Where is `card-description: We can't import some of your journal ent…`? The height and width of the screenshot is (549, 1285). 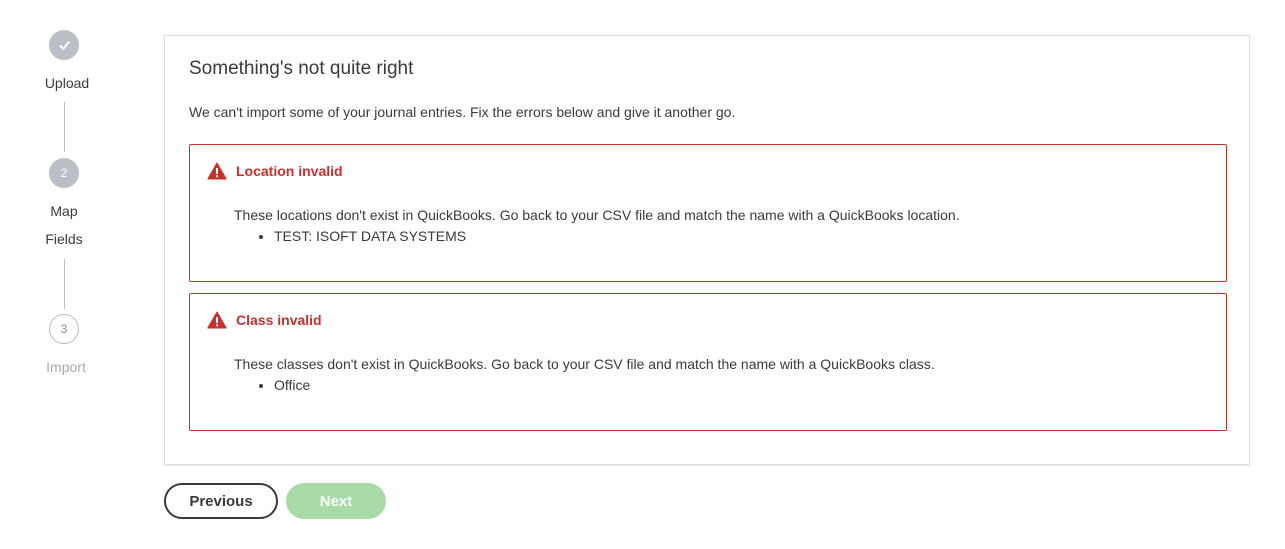
card-description: We can't import some of your journal ent… is located at coordinates (462, 112).